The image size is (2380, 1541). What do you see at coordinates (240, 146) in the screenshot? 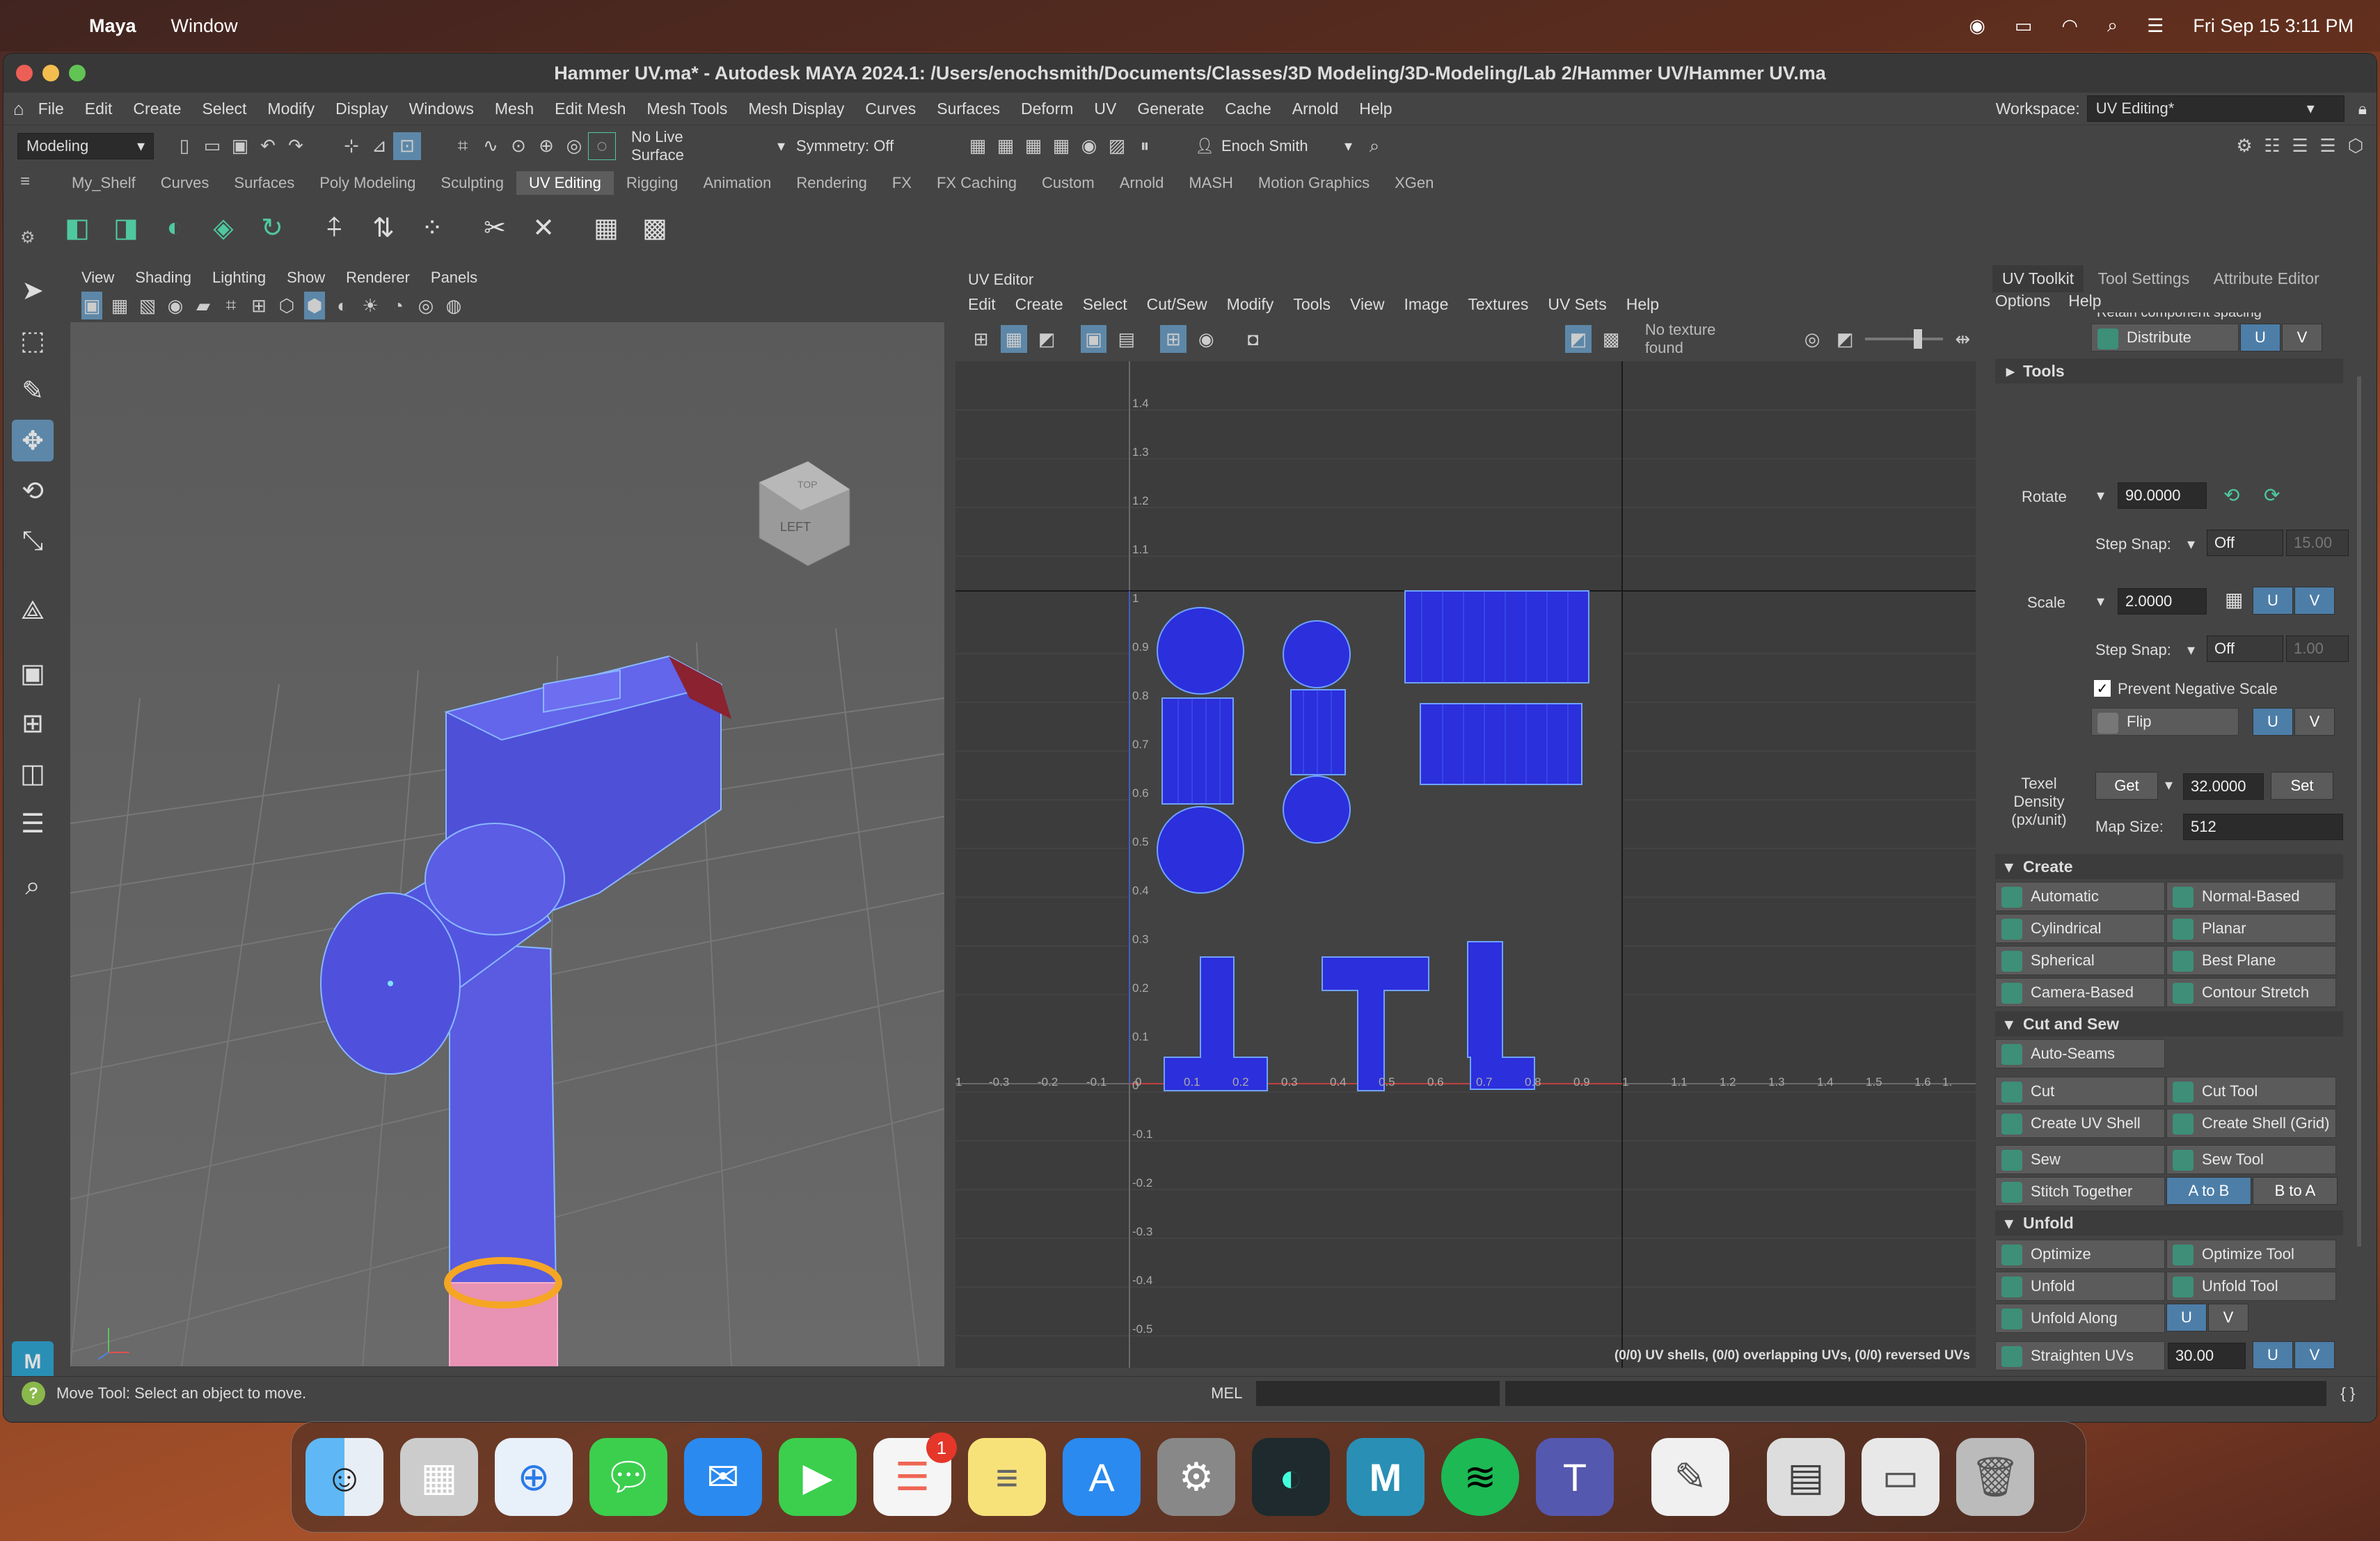
I see `save-scene-icon: ▣` at bounding box center [240, 146].